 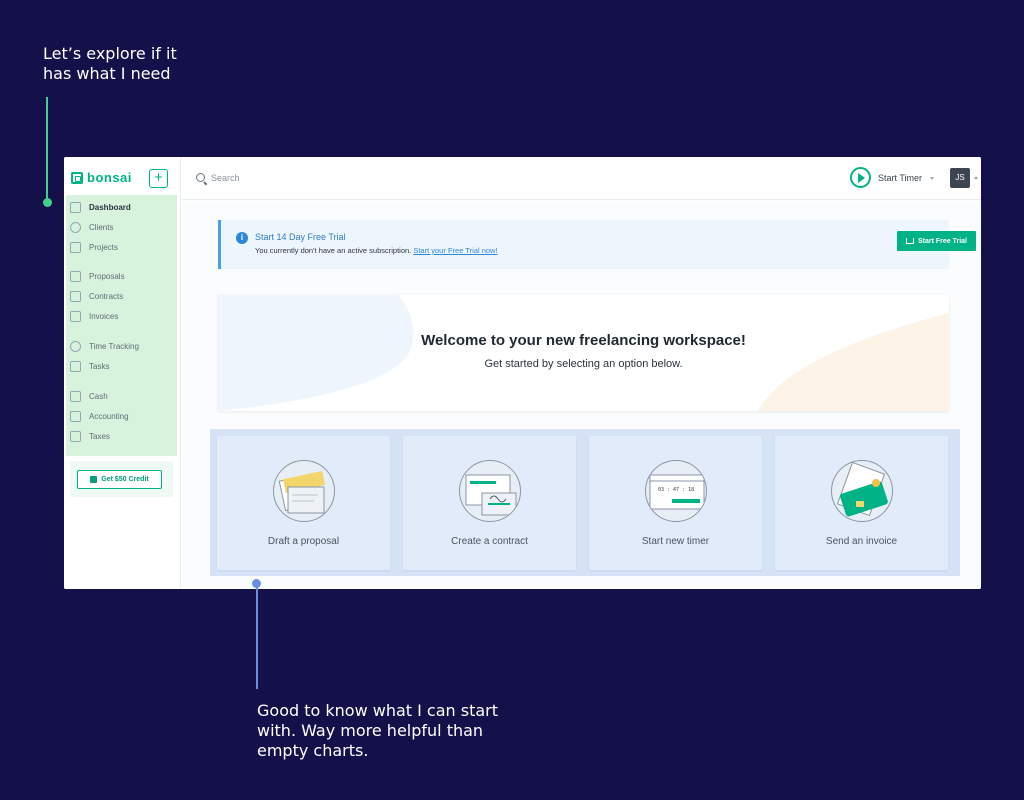 I want to click on logo: bonsai, so click(x=101, y=177).